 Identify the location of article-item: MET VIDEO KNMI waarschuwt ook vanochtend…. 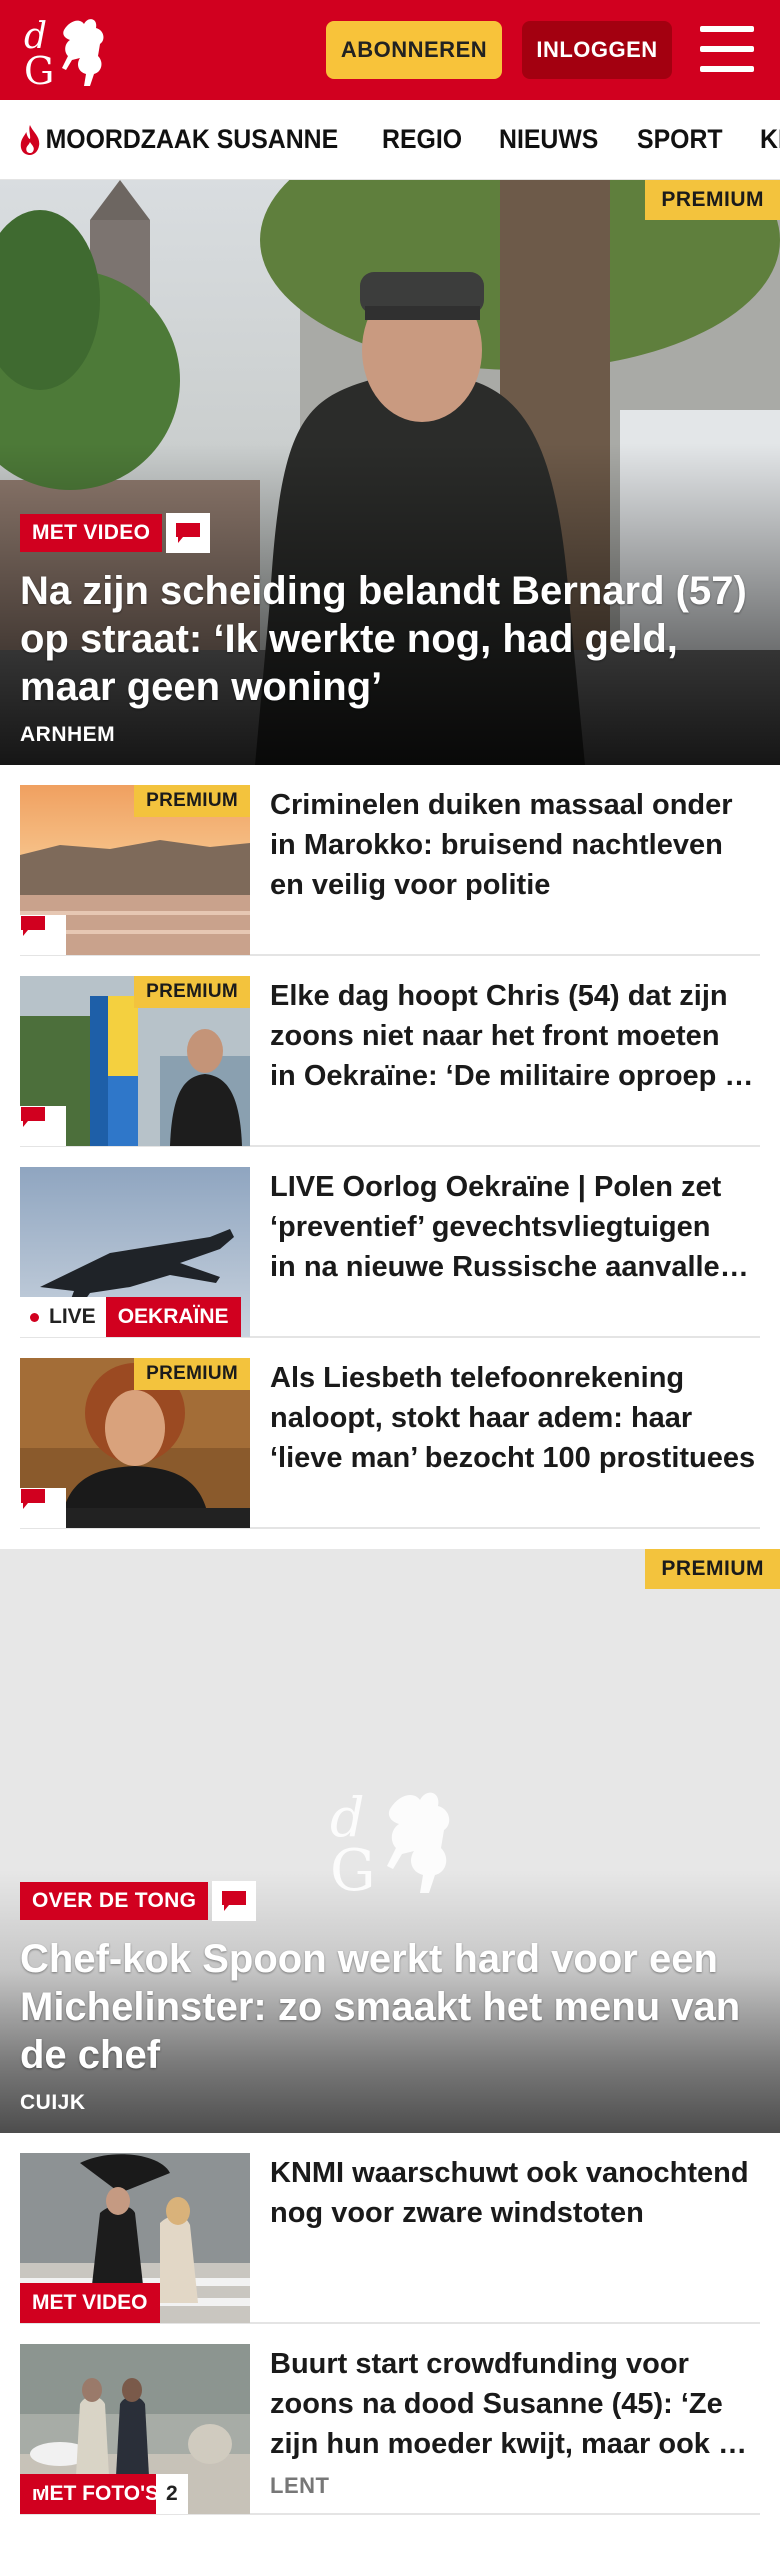
(390, 2228).